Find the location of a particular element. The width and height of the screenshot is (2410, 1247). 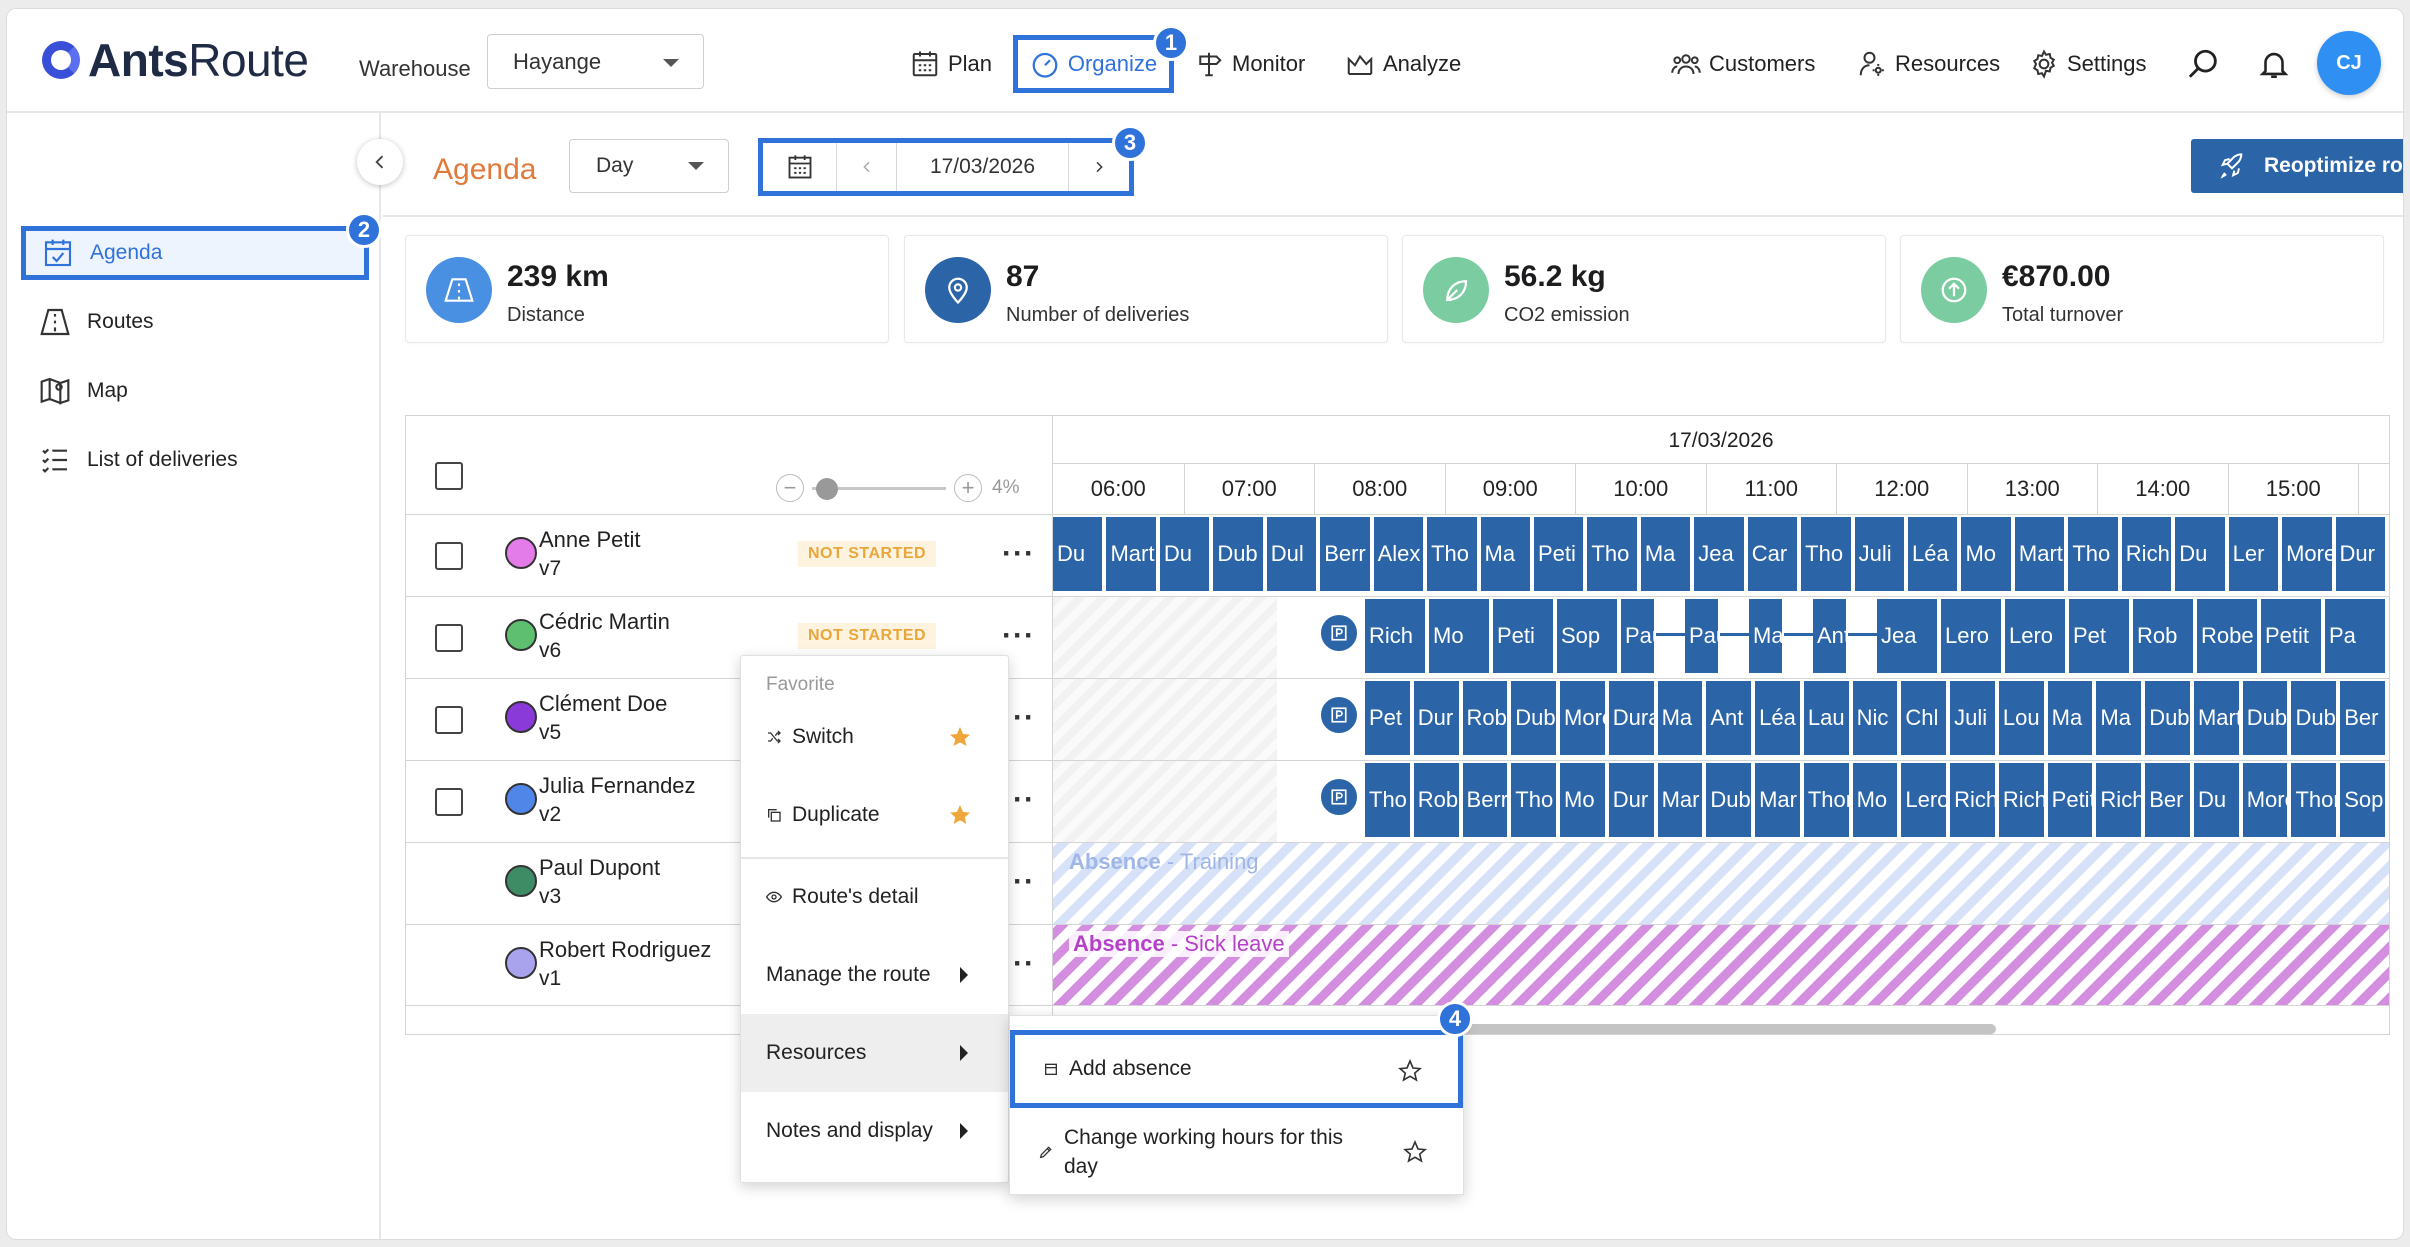

absence-lane: Absence - Training is located at coordinates (1721, 883).